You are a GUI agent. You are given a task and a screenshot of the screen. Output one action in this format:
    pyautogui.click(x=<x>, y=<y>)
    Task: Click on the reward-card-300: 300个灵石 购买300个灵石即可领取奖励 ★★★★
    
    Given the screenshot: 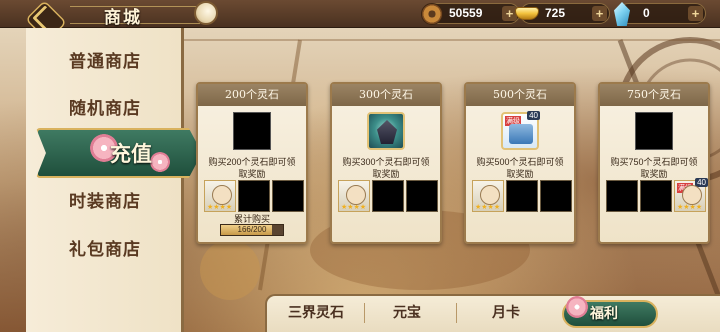 What is the action you would take?
    pyautogui.click(x=386, y=163)
    